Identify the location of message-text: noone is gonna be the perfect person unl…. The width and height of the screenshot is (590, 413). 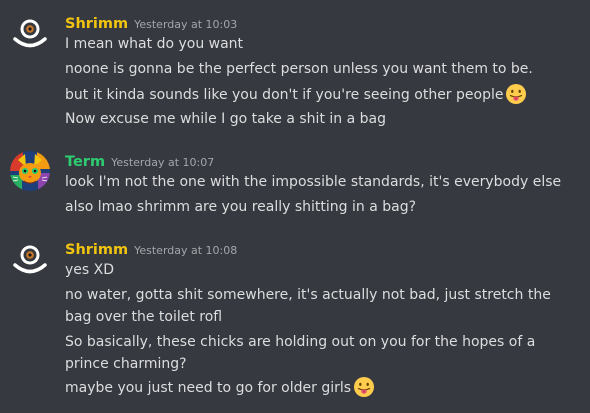
(299, 69).